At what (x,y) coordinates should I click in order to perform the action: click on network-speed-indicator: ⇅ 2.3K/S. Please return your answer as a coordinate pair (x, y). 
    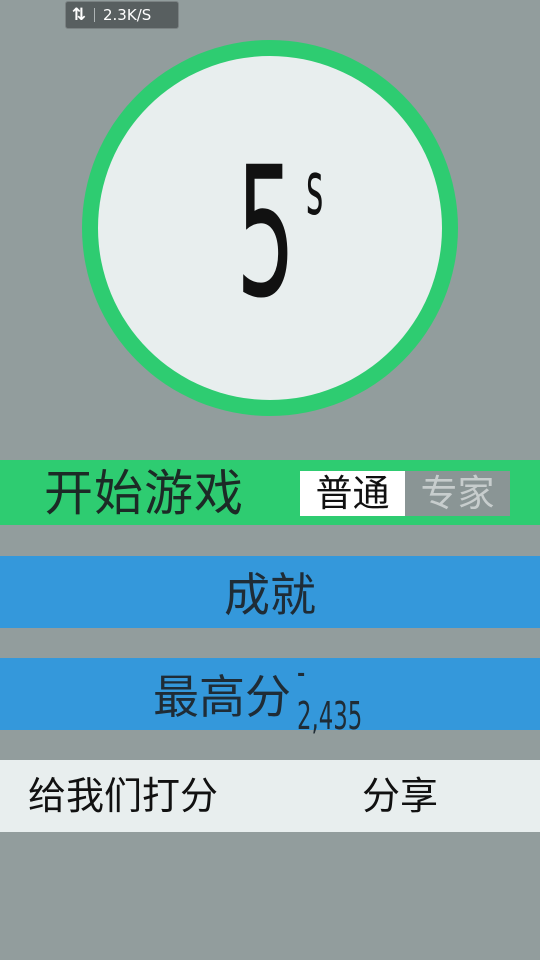
    Looking at the image, I should click on (122, 15).